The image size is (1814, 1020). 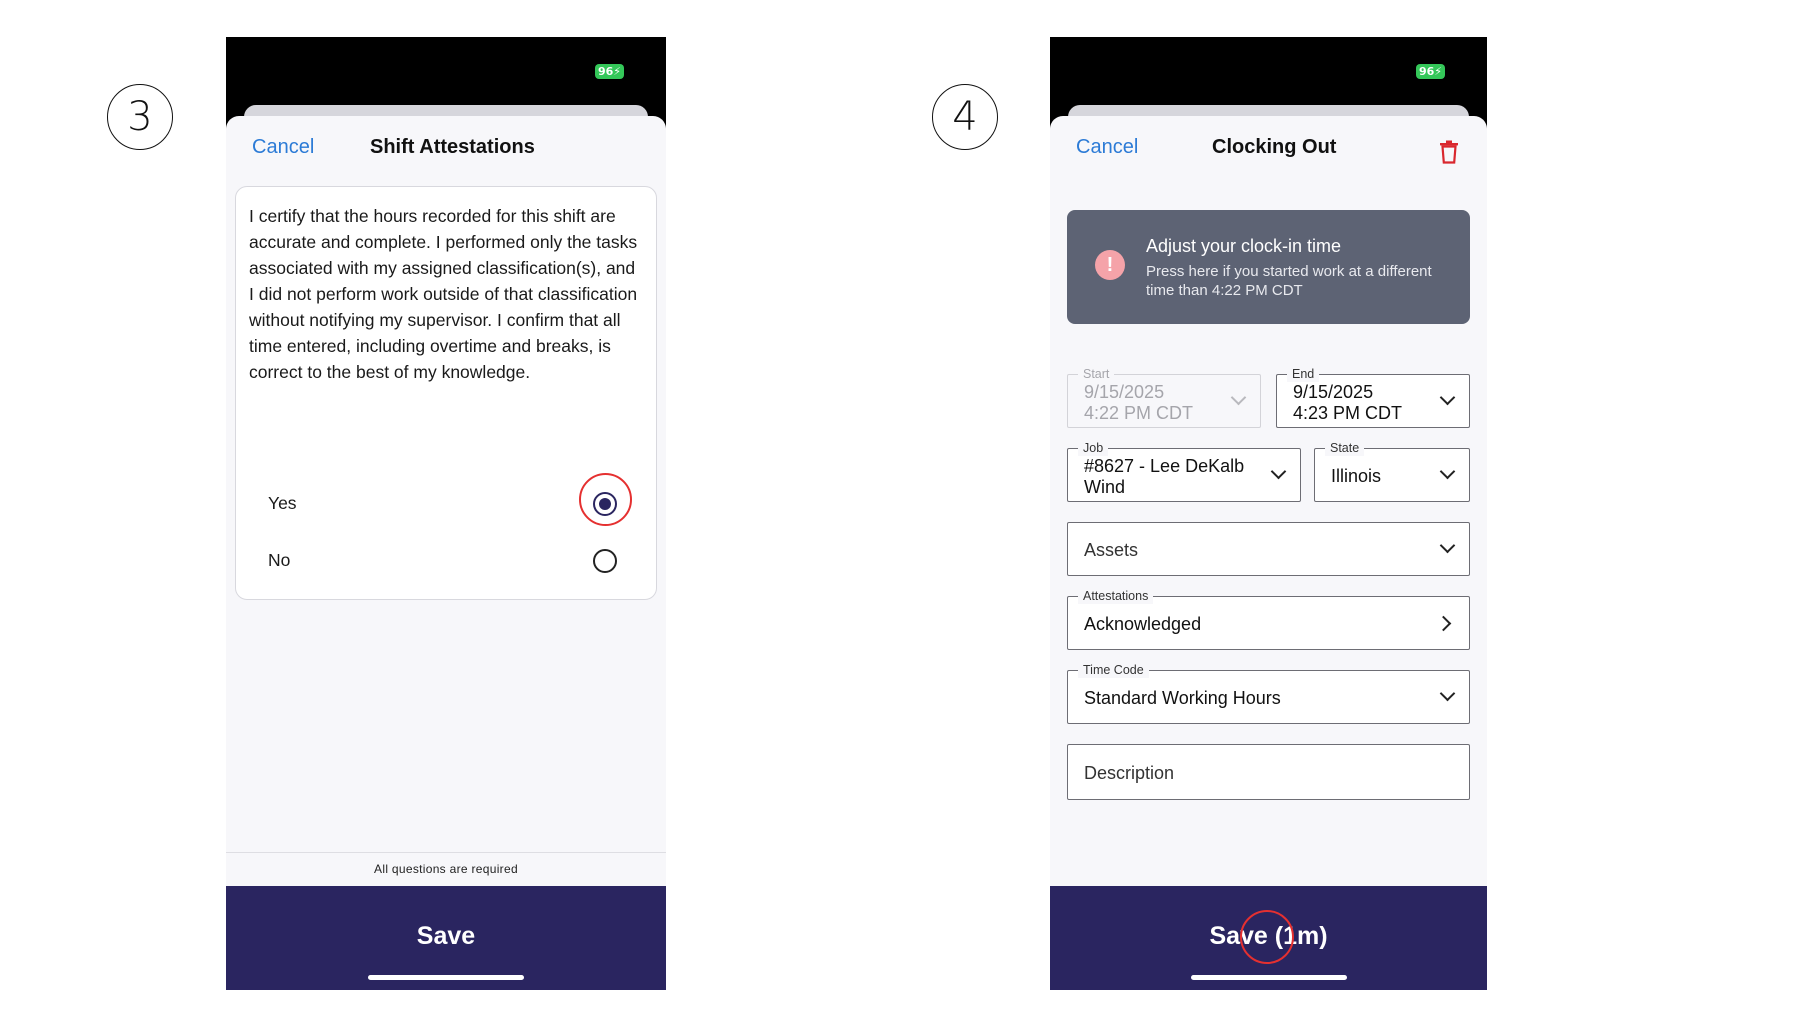 What do you see at coordinates (446, 852) in the screenshot?
I see `footer-divider` at bounding box center [446, 852].